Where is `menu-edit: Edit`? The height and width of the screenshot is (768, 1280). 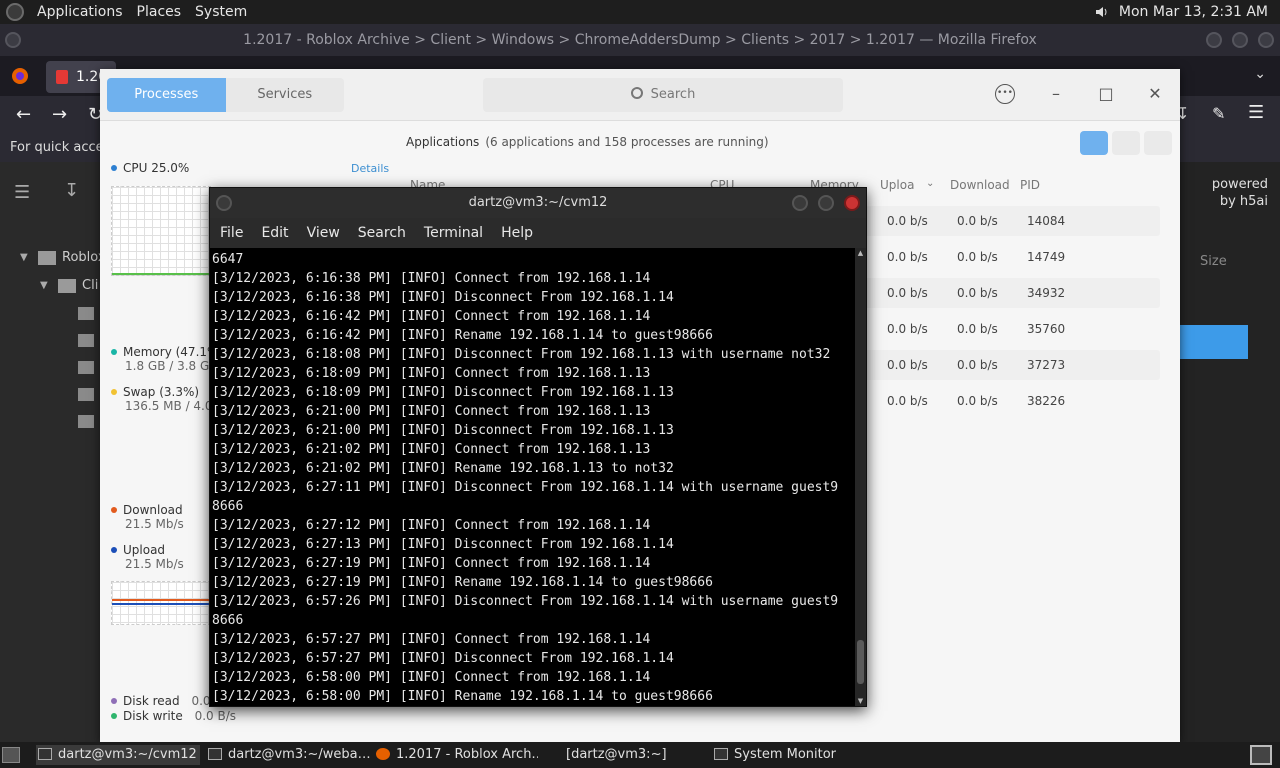
menu-edit: Edit is located at coordinates (279, 233).